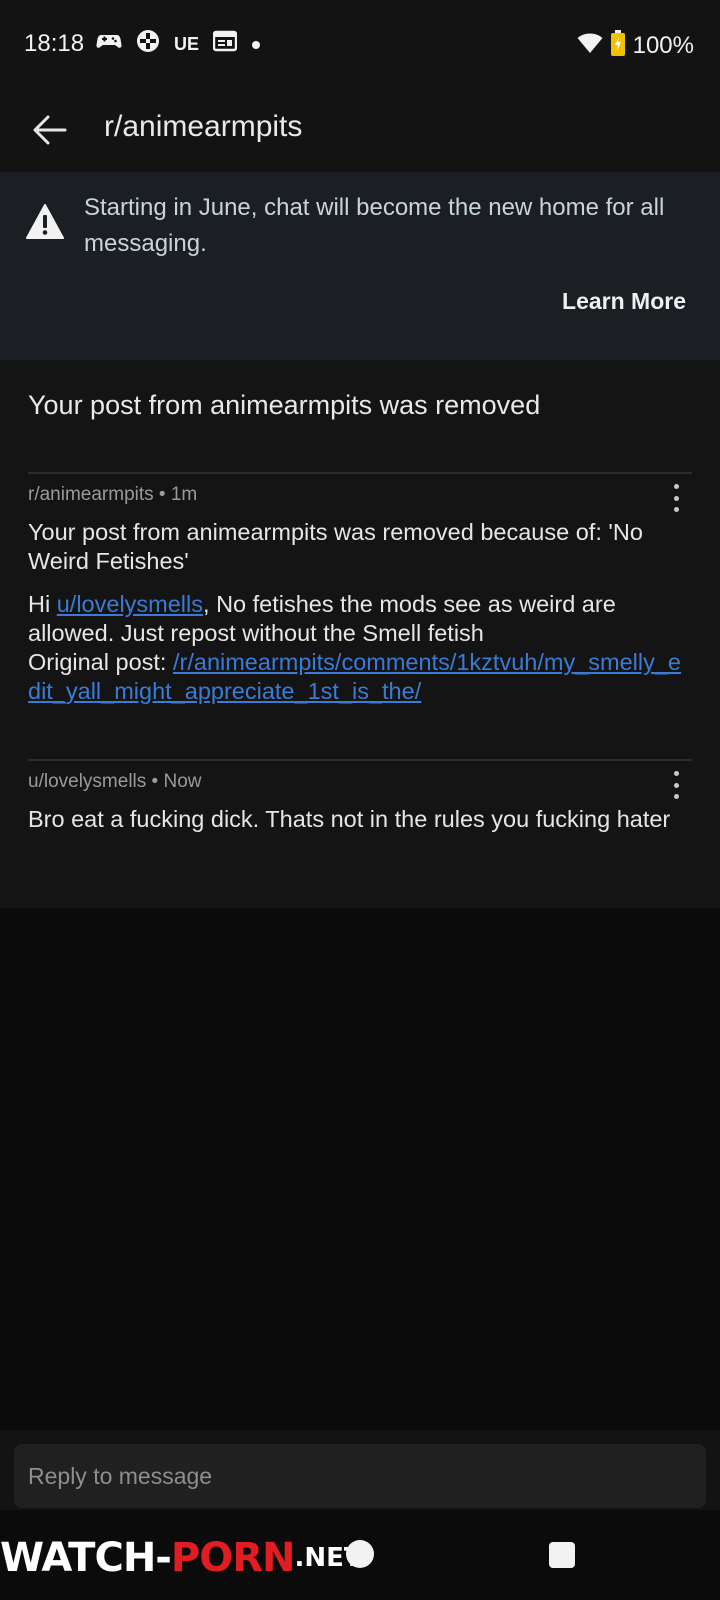  Describe the element at coordinates (45, 221) in the screenshot. I see `warning-icon` at that location.